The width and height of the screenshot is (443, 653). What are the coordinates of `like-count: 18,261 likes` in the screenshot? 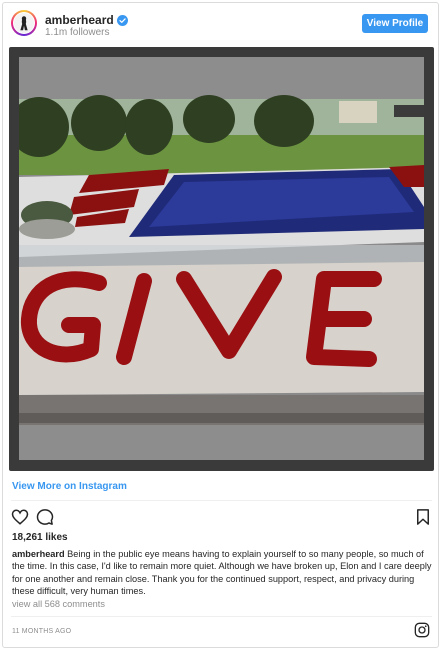 It's located at (40, 537).